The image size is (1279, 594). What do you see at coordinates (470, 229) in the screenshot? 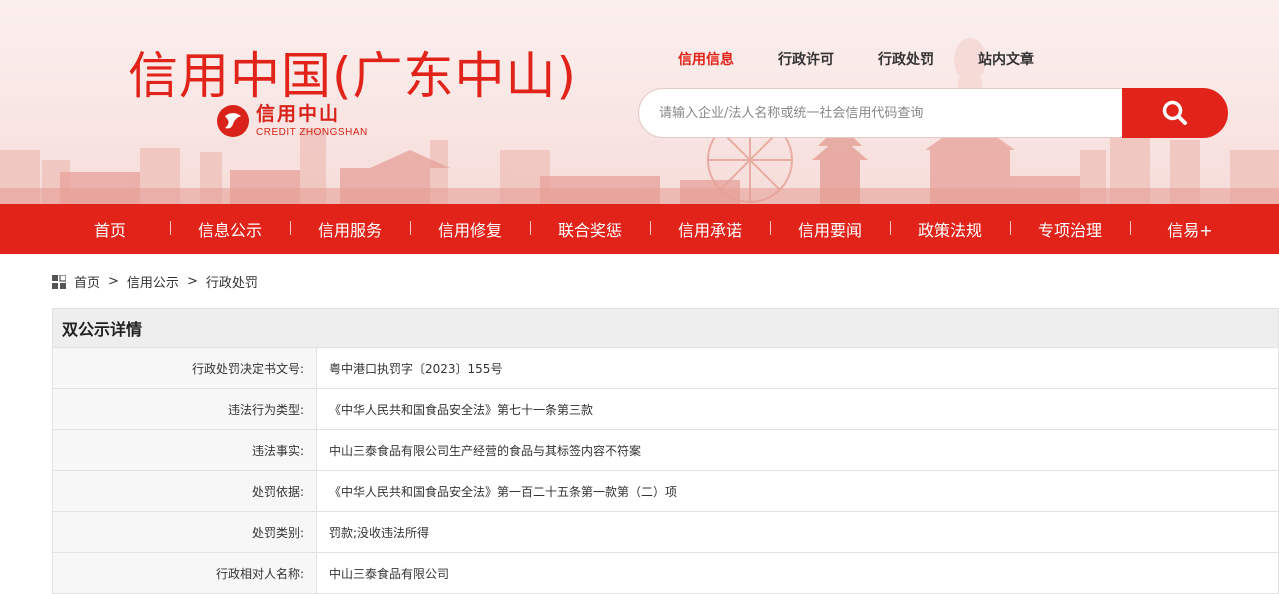
I see `nav-credit-repair: 信用修复` at bounding box center [470, 229].